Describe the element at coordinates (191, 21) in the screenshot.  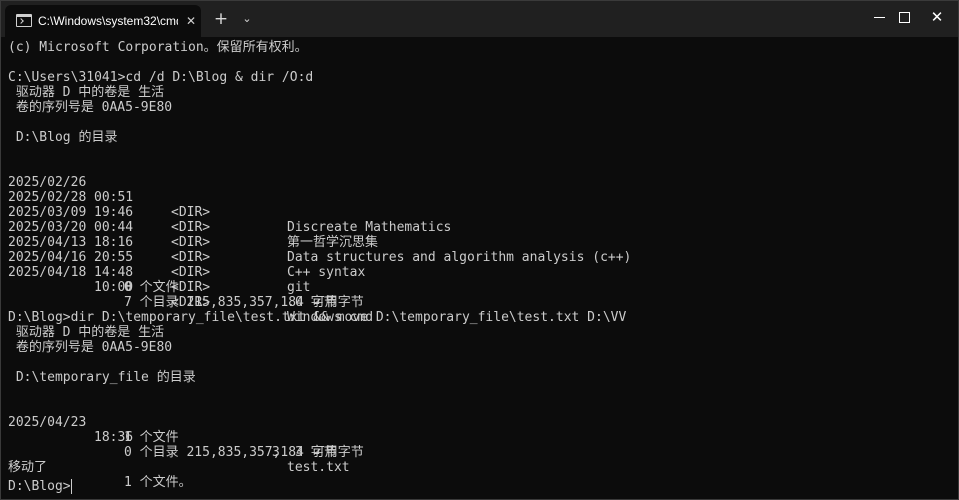
I see `tab-close-button: ✕` at that location.